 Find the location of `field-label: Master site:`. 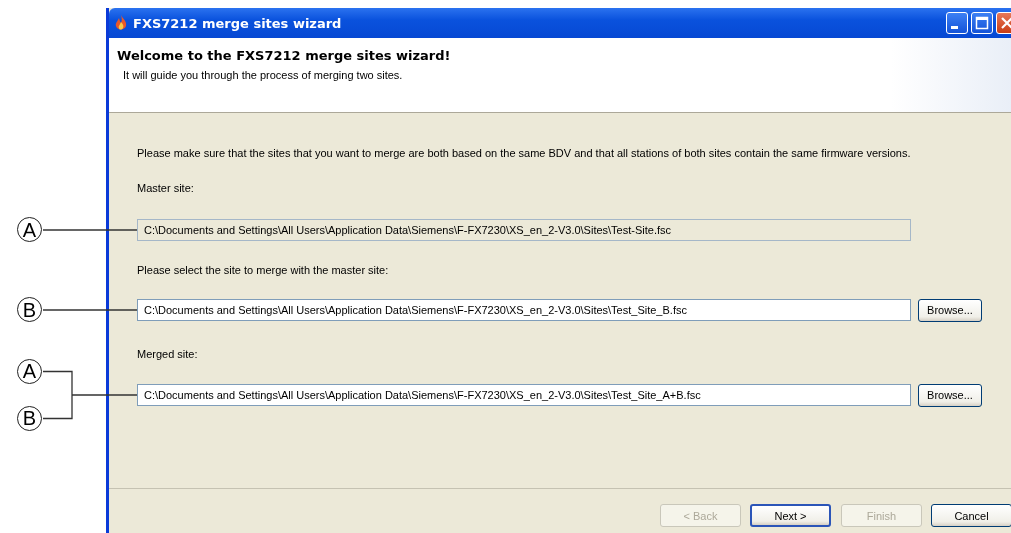

field-label: Master site: is located at coordinates (166, 188).